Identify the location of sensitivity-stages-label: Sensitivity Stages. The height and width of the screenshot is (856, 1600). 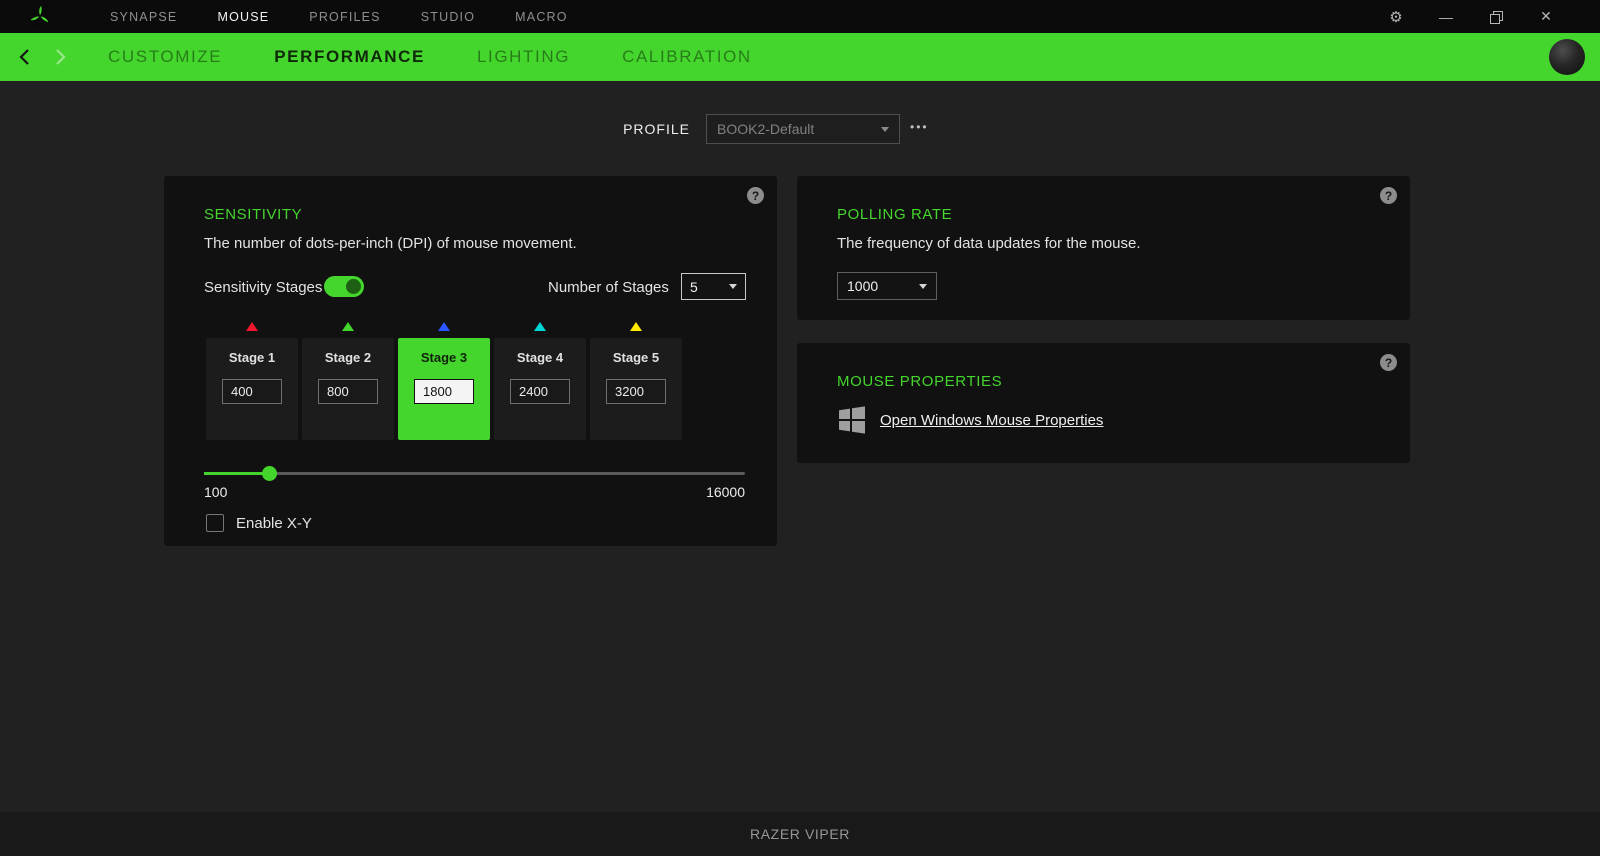
(263, 287).